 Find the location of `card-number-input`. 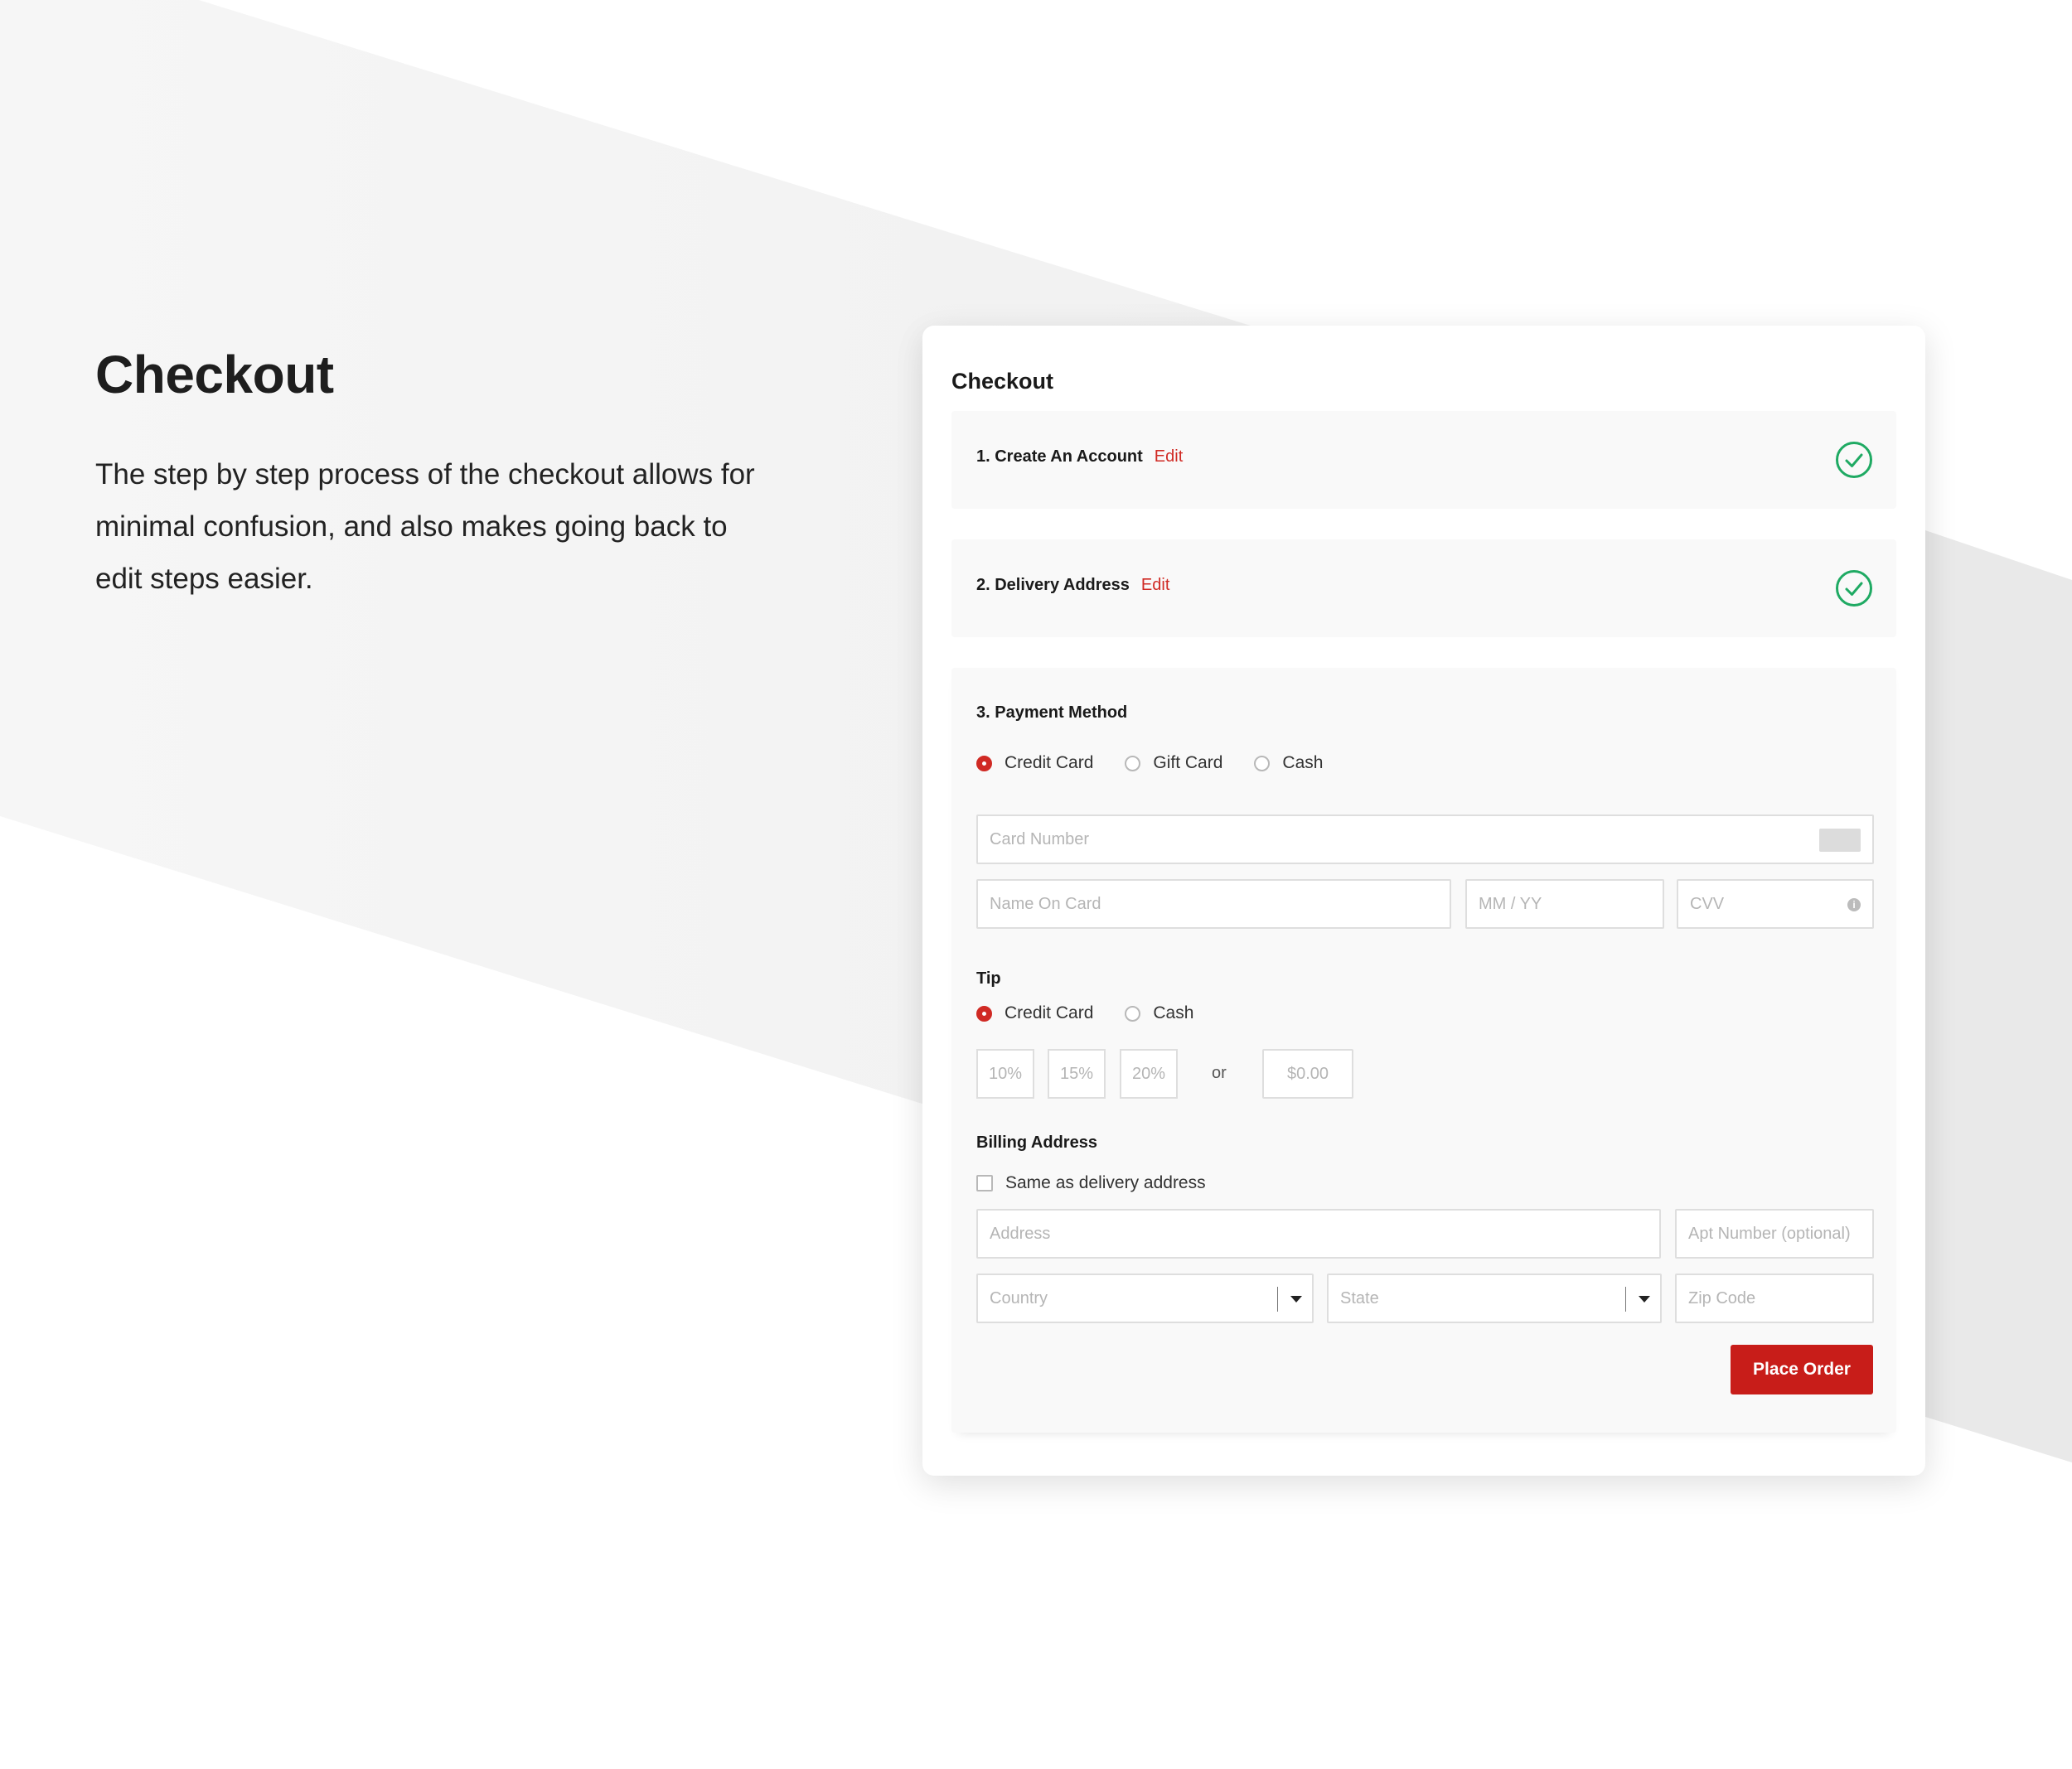

card-number-input is located at coordinates (1425, 839).